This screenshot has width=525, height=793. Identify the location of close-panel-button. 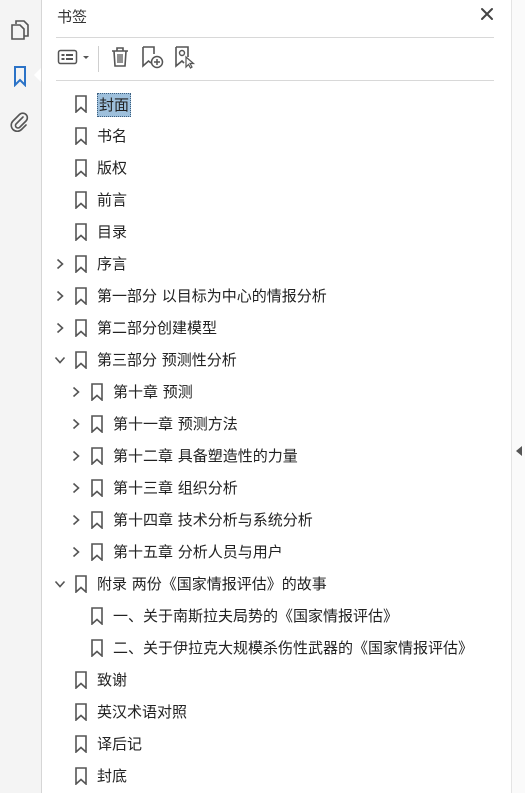
(487, 15).